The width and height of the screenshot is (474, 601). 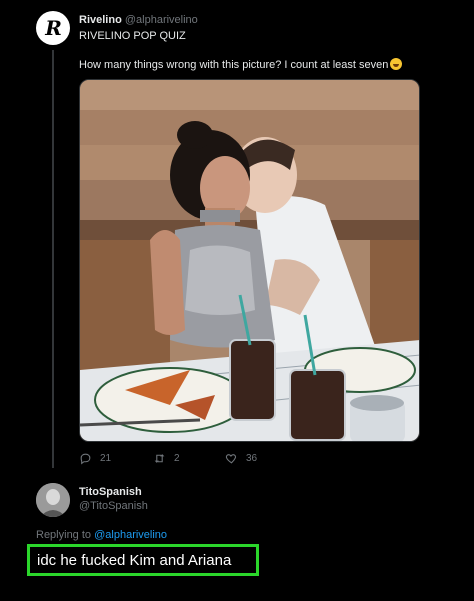 I want to click on reply-action: 21, so click(x=95, y=458).